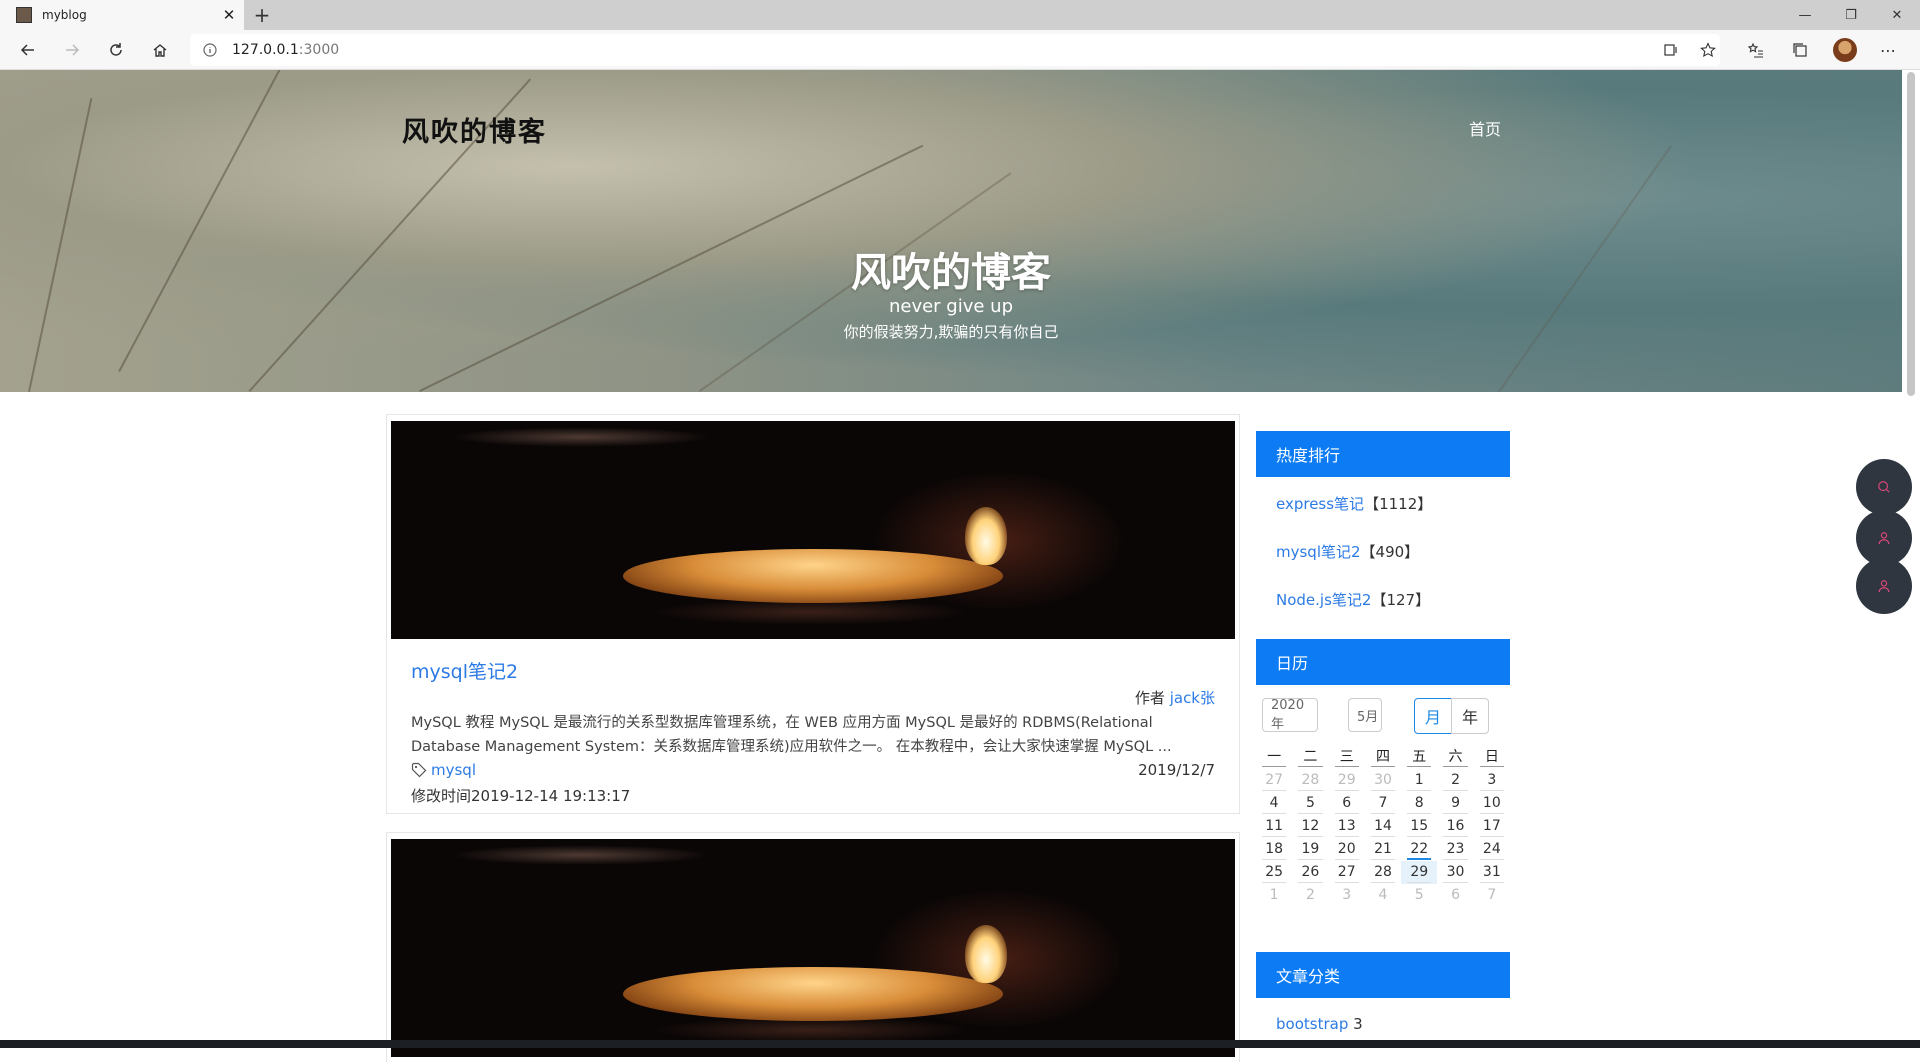  I want to click on calendar-day-cell: 23, so click(1455, 849).